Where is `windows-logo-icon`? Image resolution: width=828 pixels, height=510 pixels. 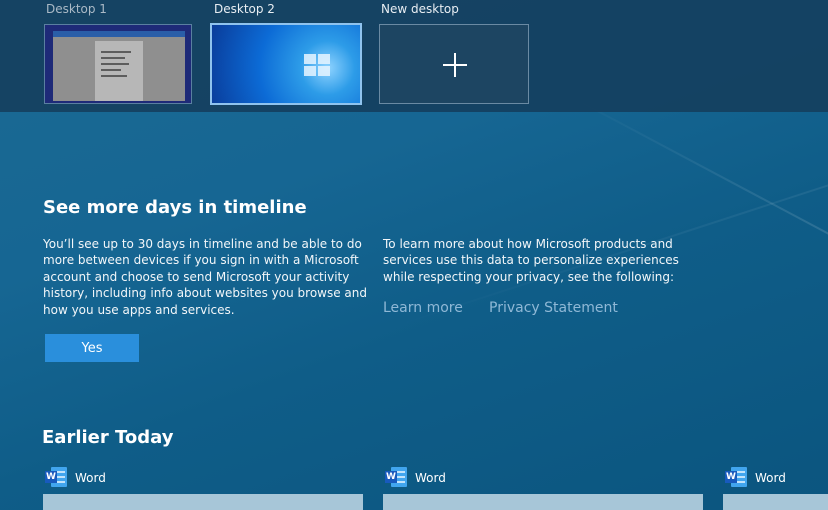 windows-logo-icon is located at coordinates (317, 65).